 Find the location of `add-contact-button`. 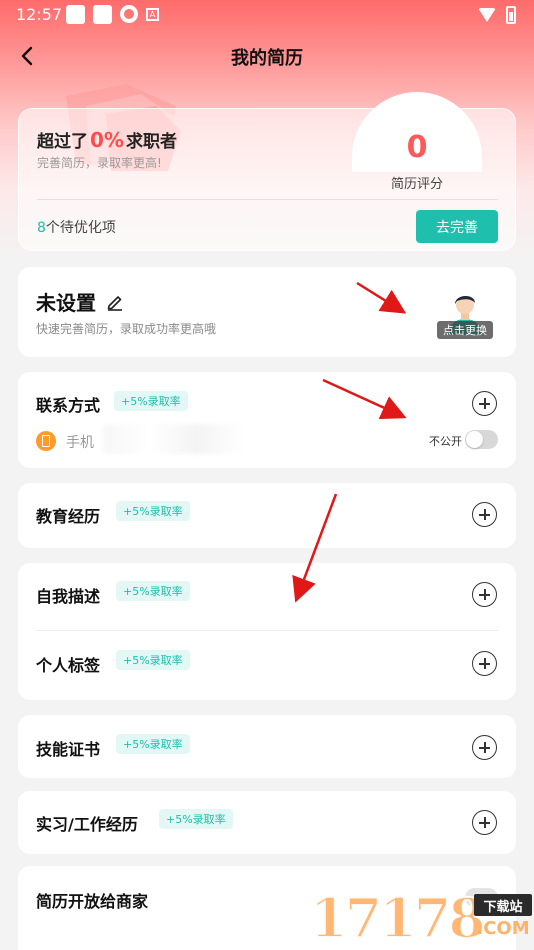

add-contact-button is located at coordinates (484, 403).